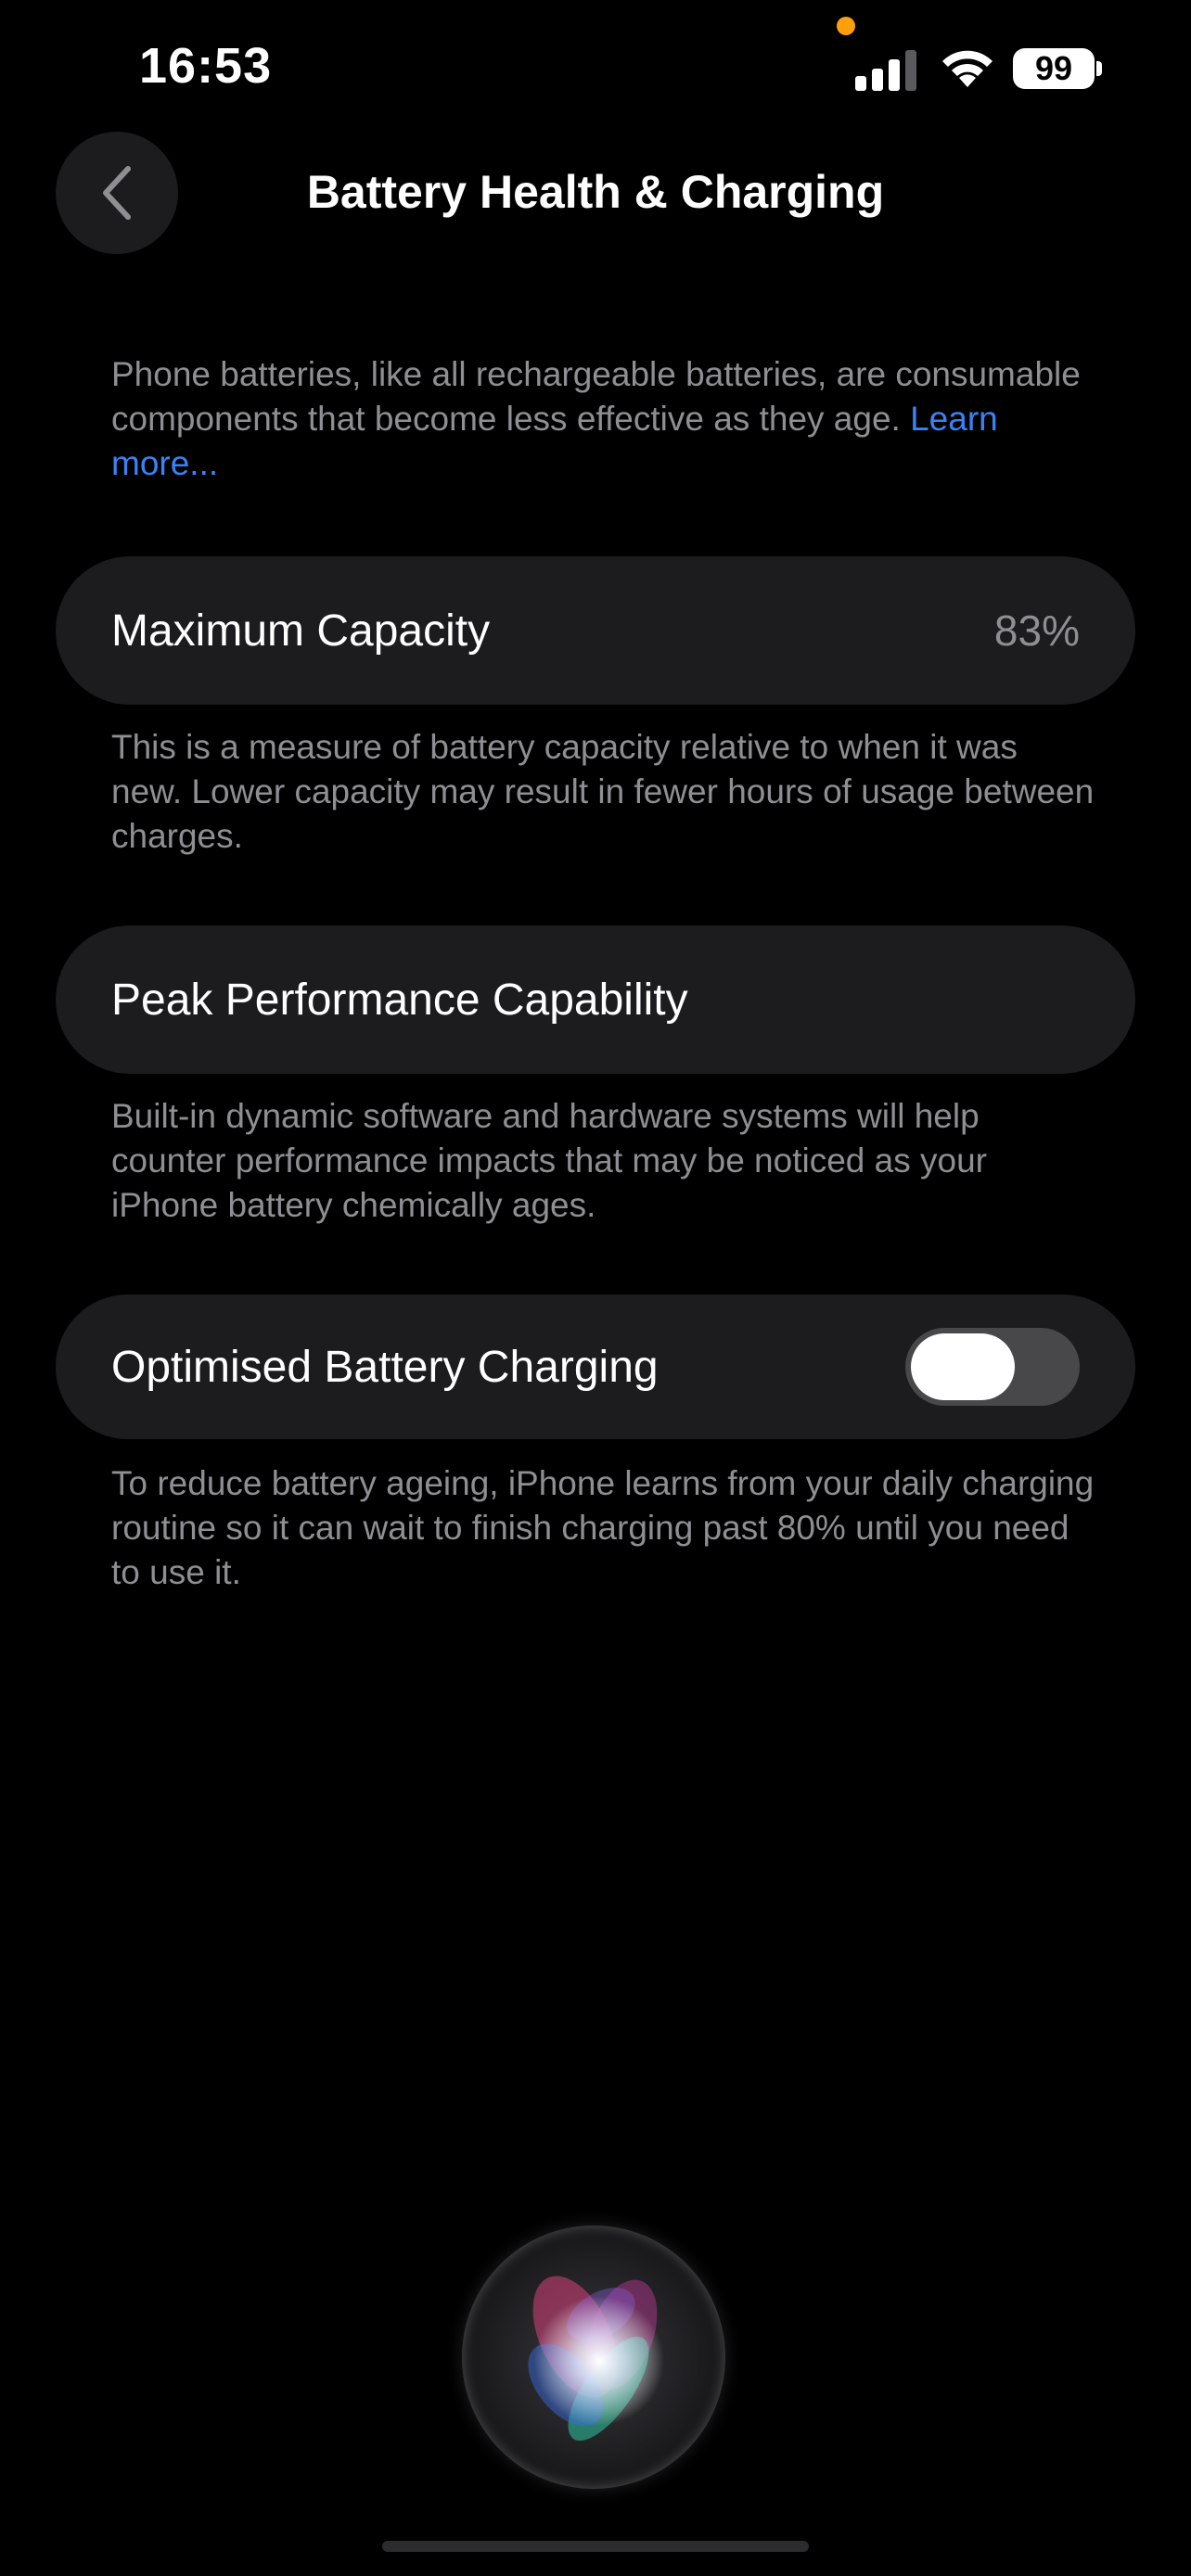  Describe the element at coordinates (301, 631) in the screenshot. I see `maximum-capacity-label: Maximum Capacity` at that location.